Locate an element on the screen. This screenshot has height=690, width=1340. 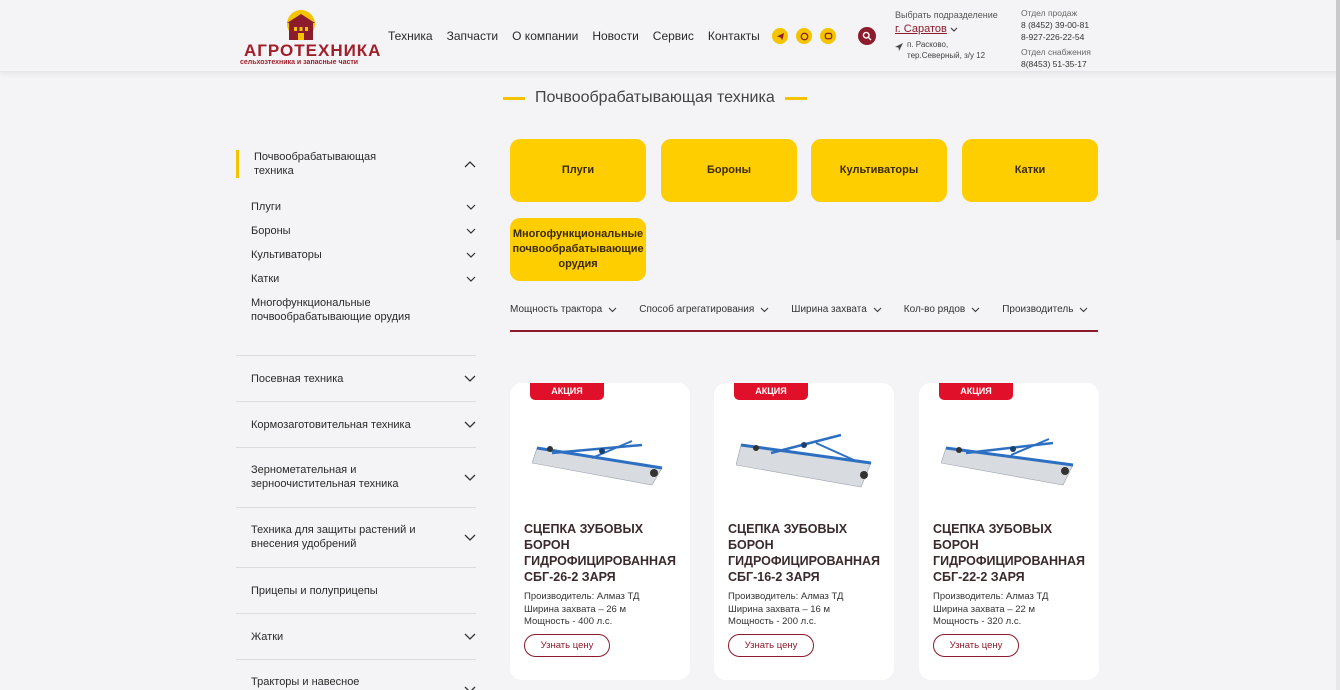
sales-phone-1: 8 (8452) 39-00-81 is located at coordinates (1056, 25).